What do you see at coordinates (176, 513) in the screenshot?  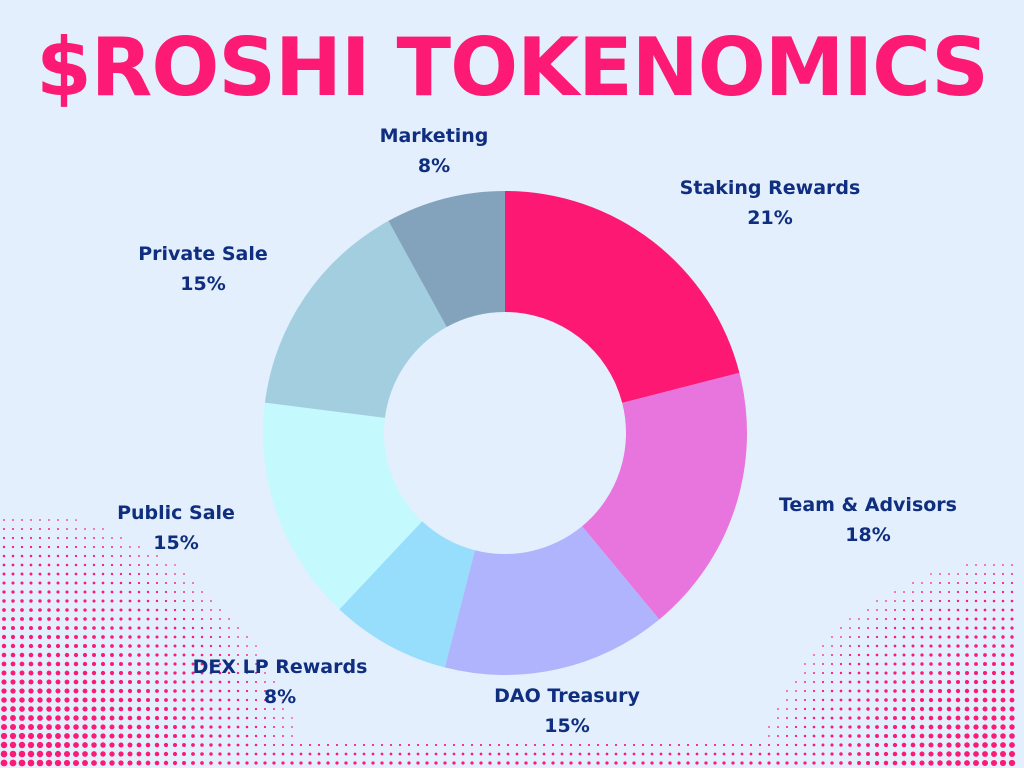 I see `slice-label-name: Public Sale` at bounding box center [176, 513].